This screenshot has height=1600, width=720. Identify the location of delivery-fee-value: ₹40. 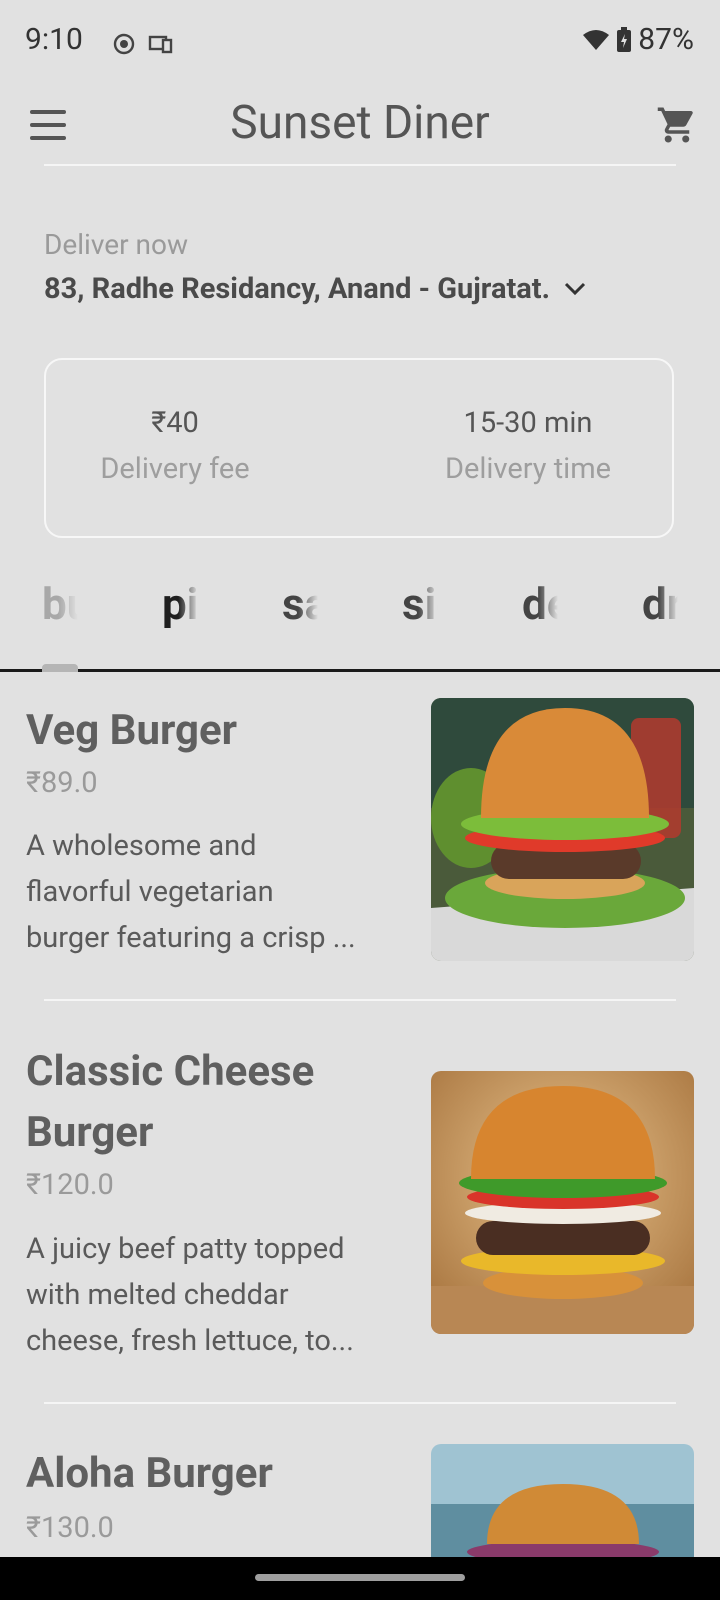
(175, 423).